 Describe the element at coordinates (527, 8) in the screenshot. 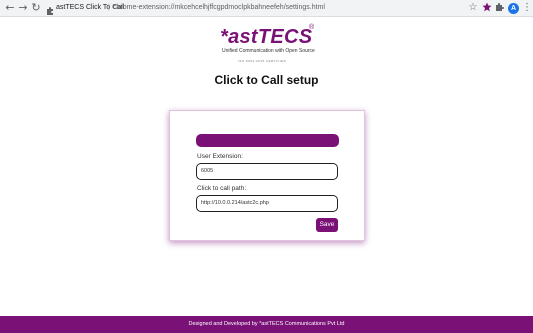

I see `menu-kebab-icon: ⋮` at that location.